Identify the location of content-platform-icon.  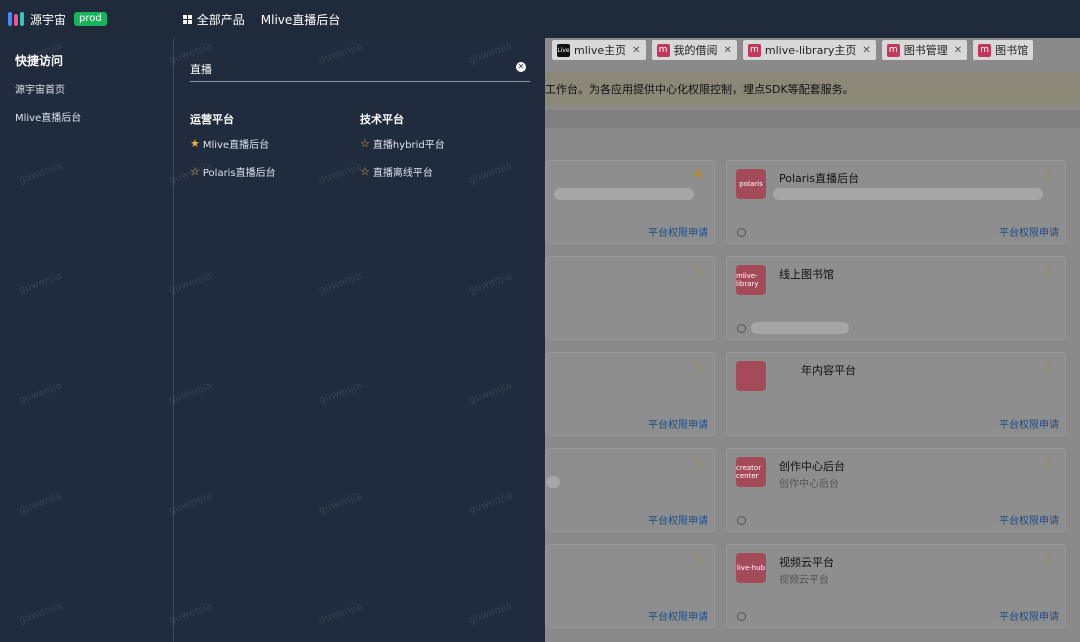
(751, 376).